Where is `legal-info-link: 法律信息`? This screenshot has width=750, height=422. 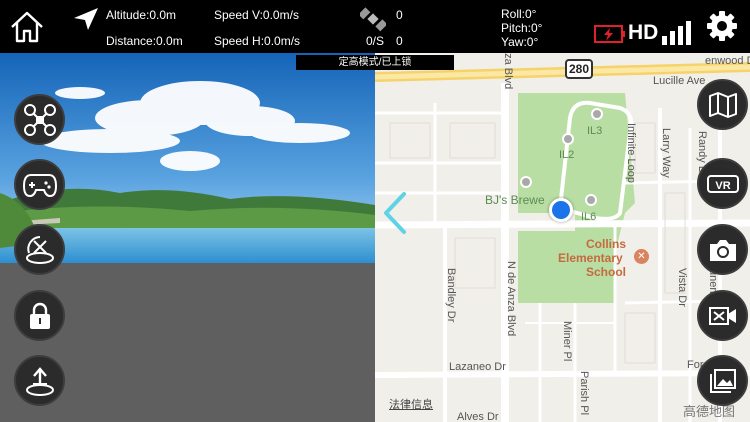 legal-info-link: 法律信息 is located at coordinates (411, 404).